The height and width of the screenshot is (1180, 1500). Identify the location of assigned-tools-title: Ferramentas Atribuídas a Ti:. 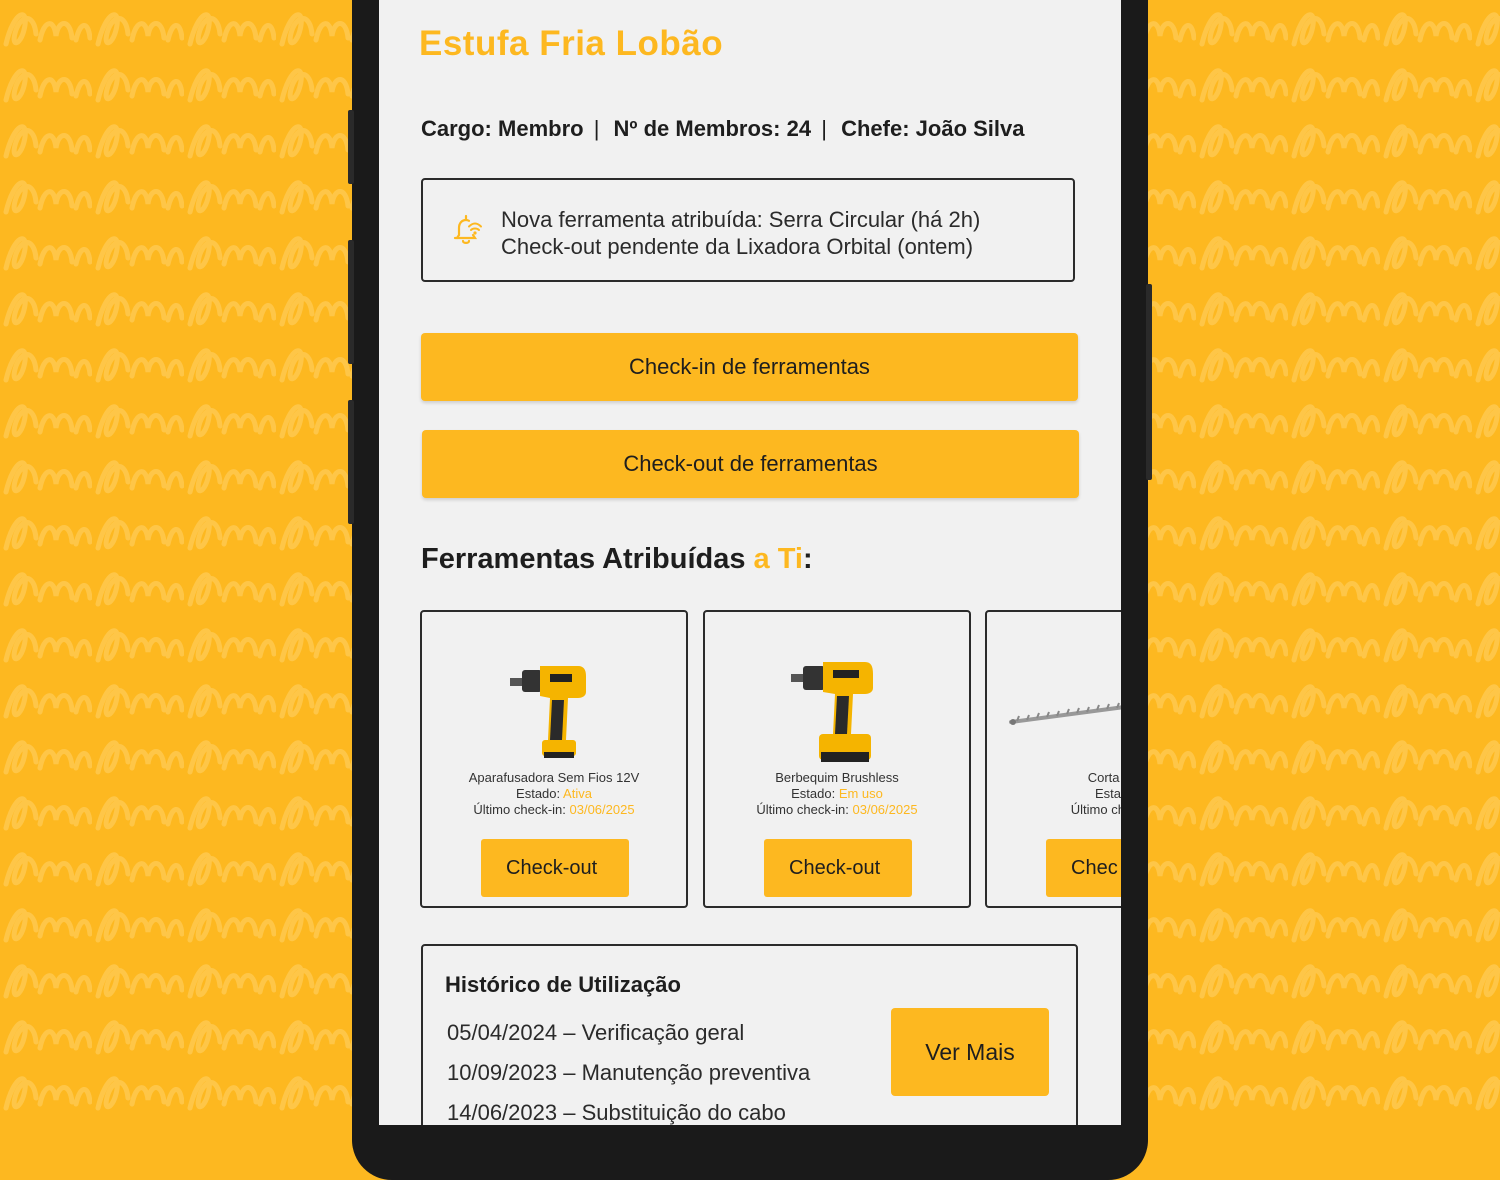
(617, 559).